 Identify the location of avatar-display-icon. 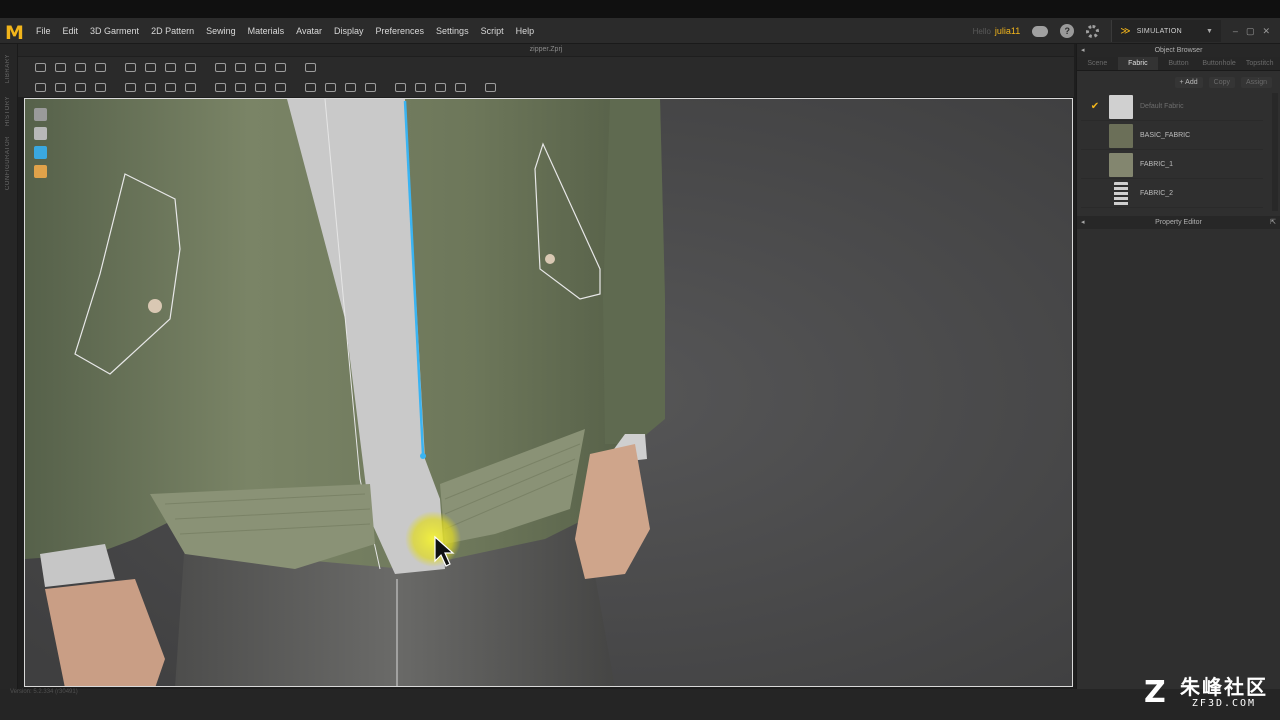
(40, 114).